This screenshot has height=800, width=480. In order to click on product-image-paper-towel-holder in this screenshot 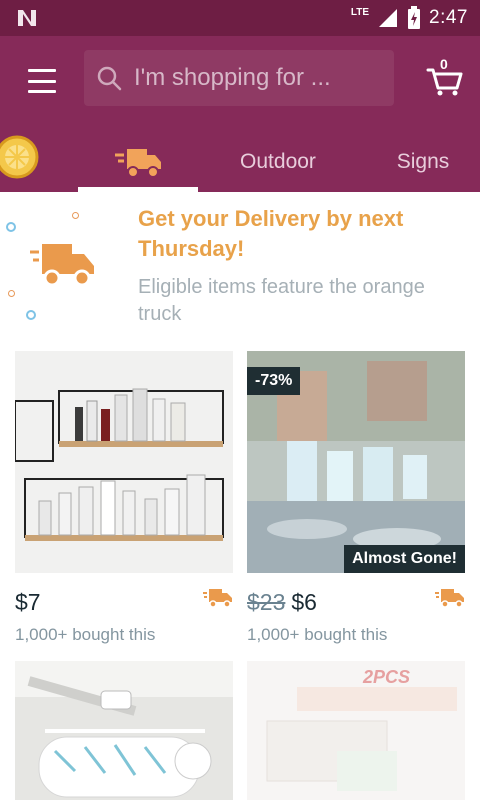, I will do `click(124, 730)`.